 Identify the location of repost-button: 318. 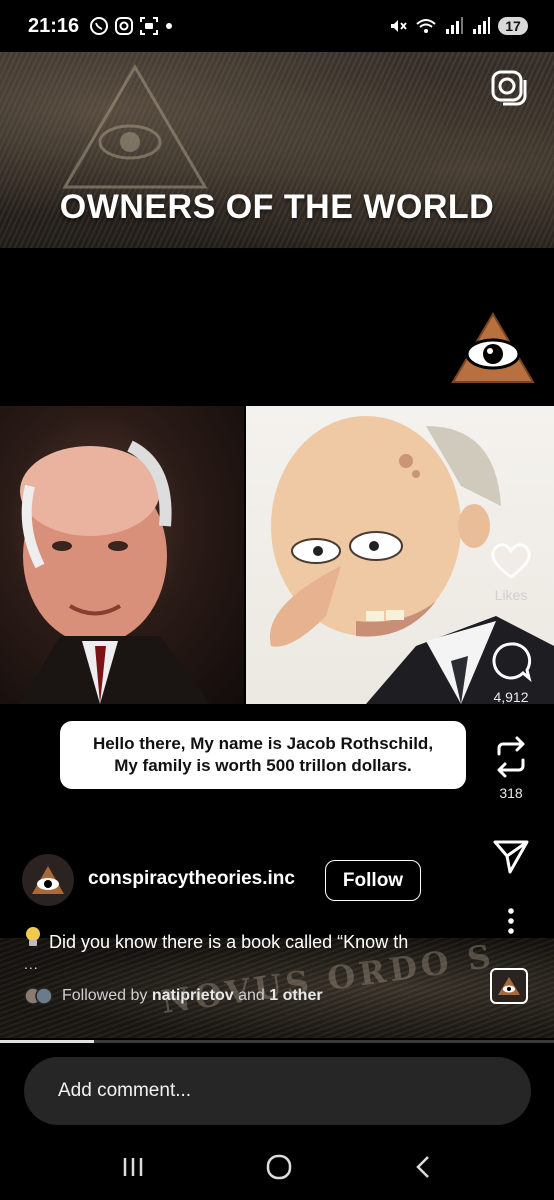
(511, 768).